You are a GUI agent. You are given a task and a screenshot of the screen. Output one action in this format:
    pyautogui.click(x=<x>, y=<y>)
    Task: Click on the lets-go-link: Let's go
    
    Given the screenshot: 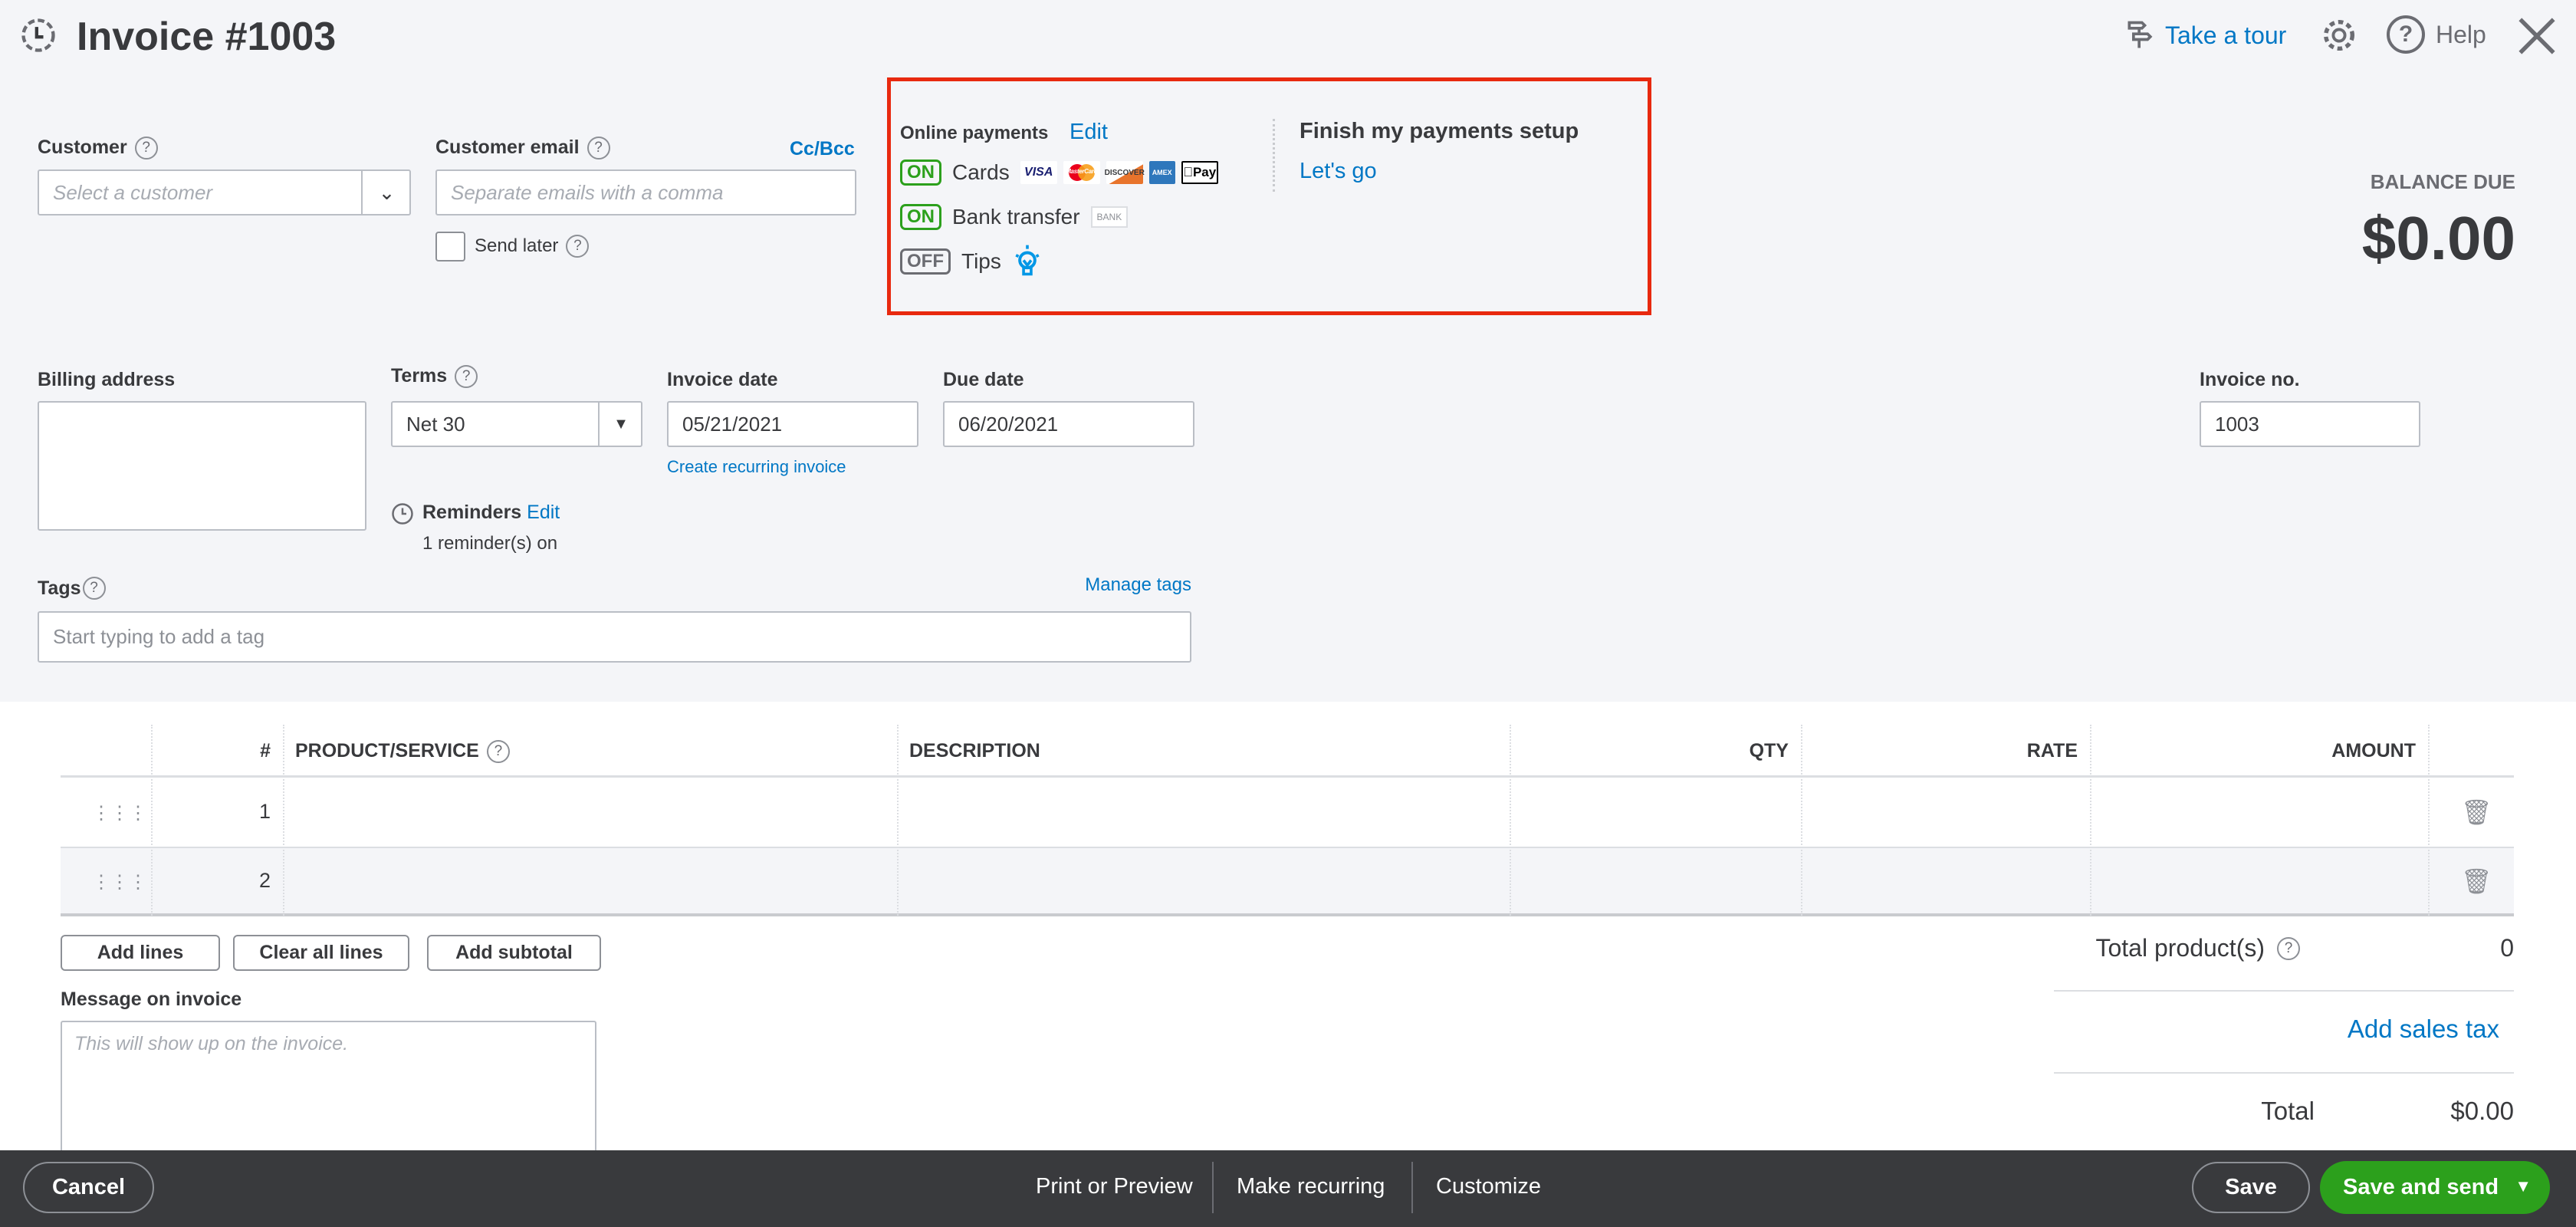 What is the action you would take?
    pyautogui.click(x=1338, y=171)
    